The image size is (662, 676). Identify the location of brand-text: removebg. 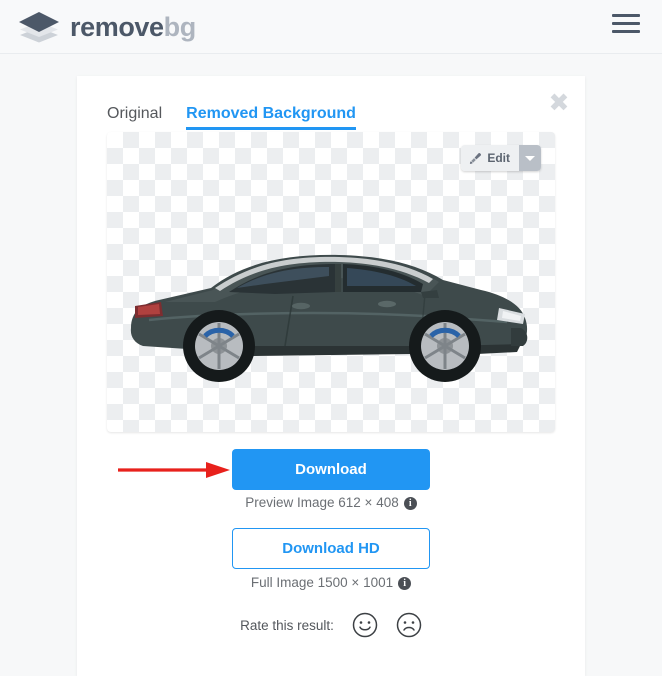
(133, 26).